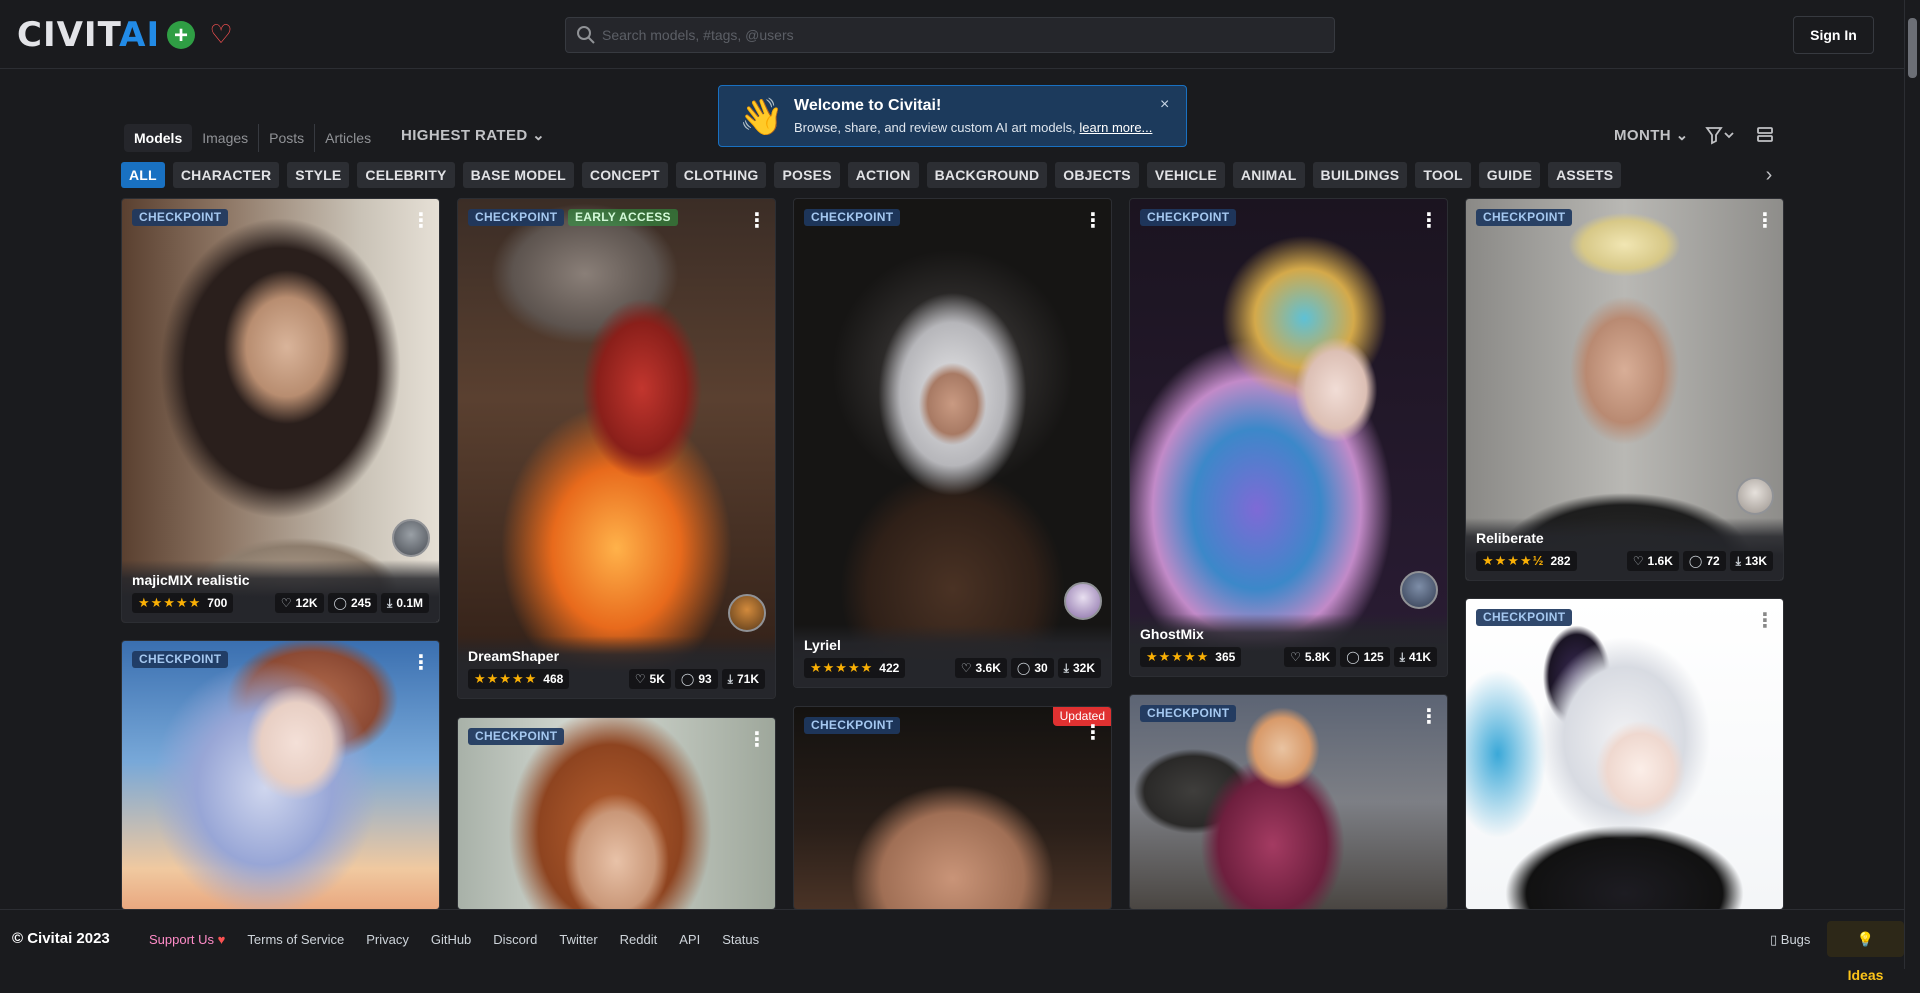 Image resolution: width=1920 pixels, height=993 pixels. What do you see at coordinates (318, 175) in the screenshot?
I see `chip-style: STYLE` at bounding box center [318, 175].